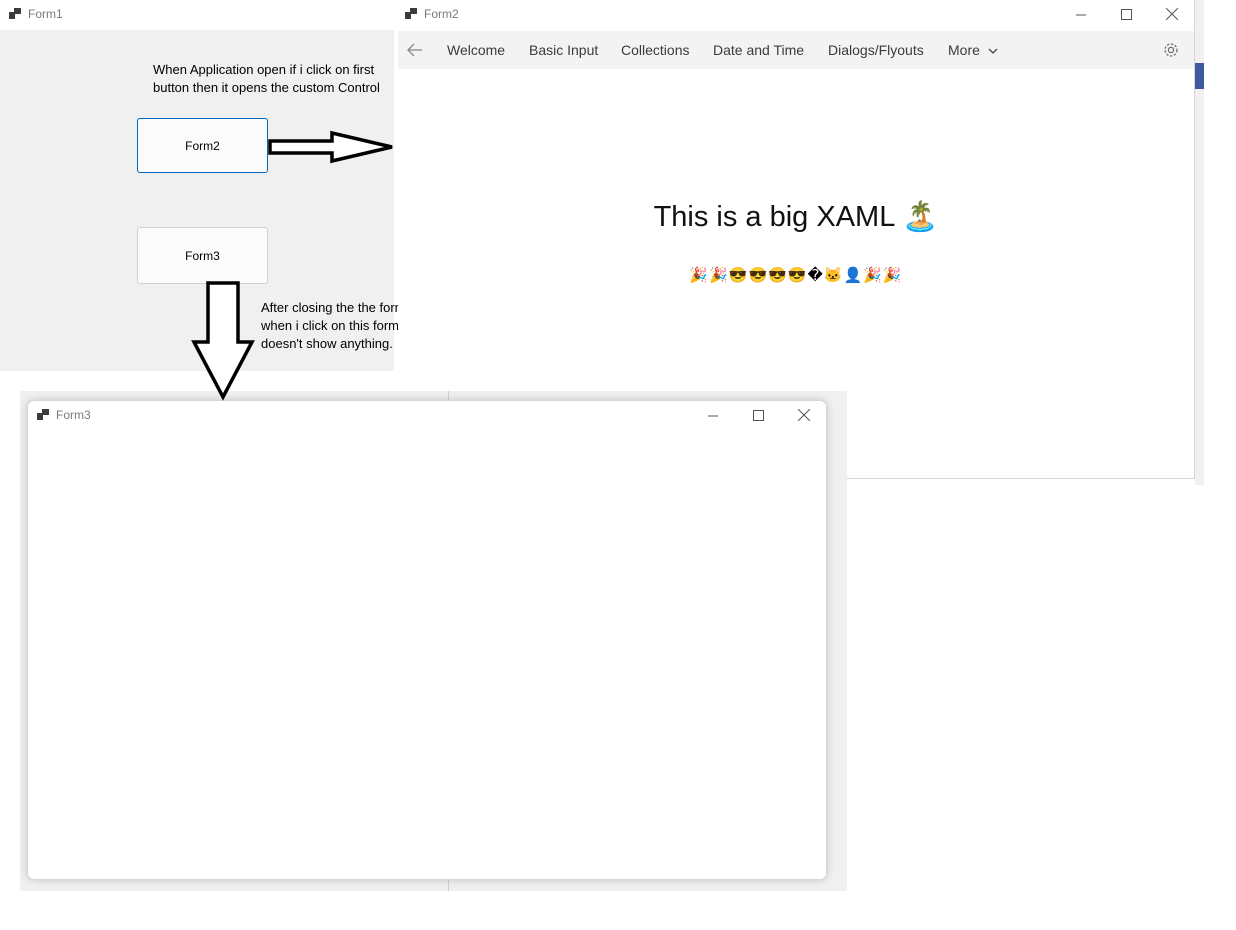 Image resolution: width=1236 pixels, height=930 pixels. Describe the element at coordinates (876, 50) in the screenshot. I see `nav-item-dialogs-flyouts: Dialogs/Flyouts` at that location.